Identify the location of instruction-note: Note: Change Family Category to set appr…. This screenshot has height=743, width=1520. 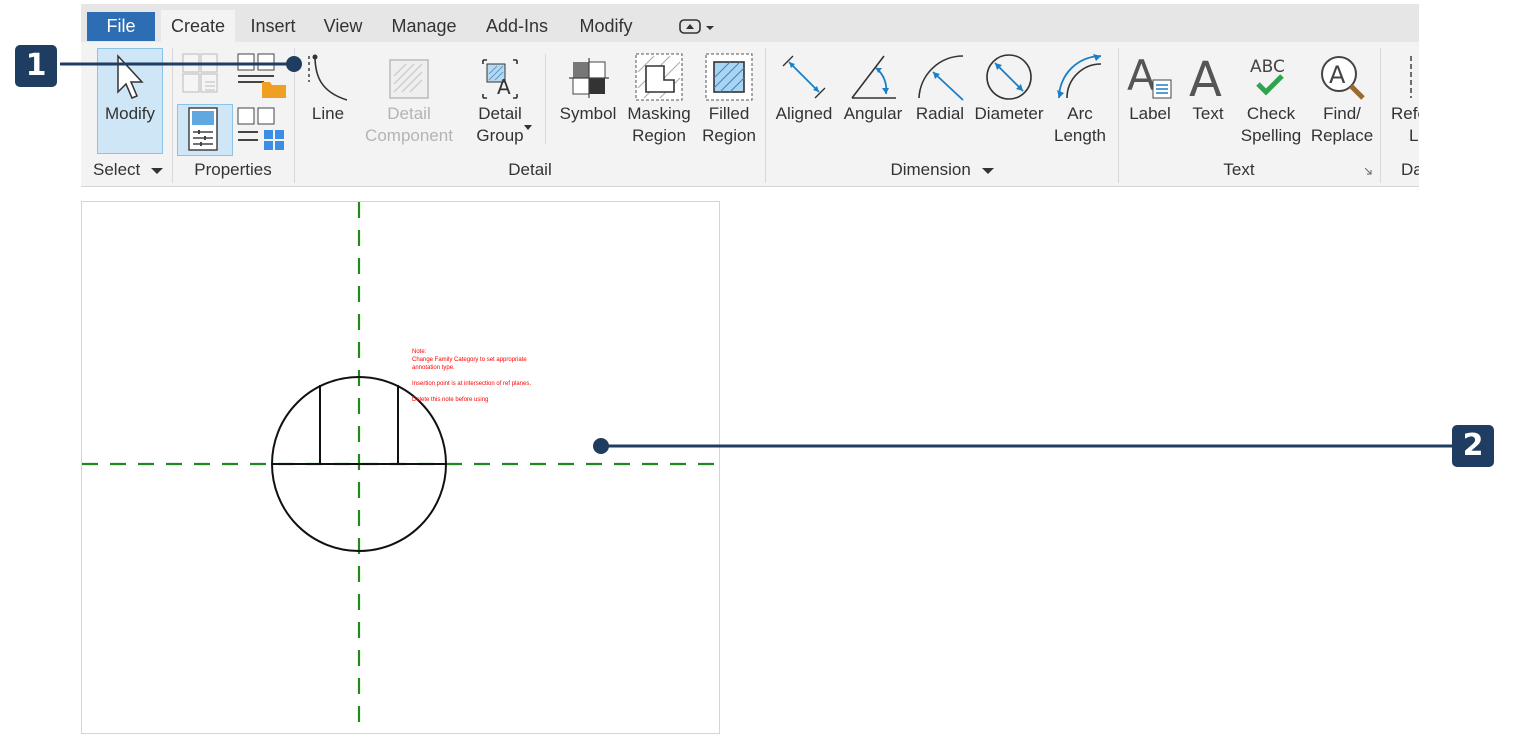
(471, 376).